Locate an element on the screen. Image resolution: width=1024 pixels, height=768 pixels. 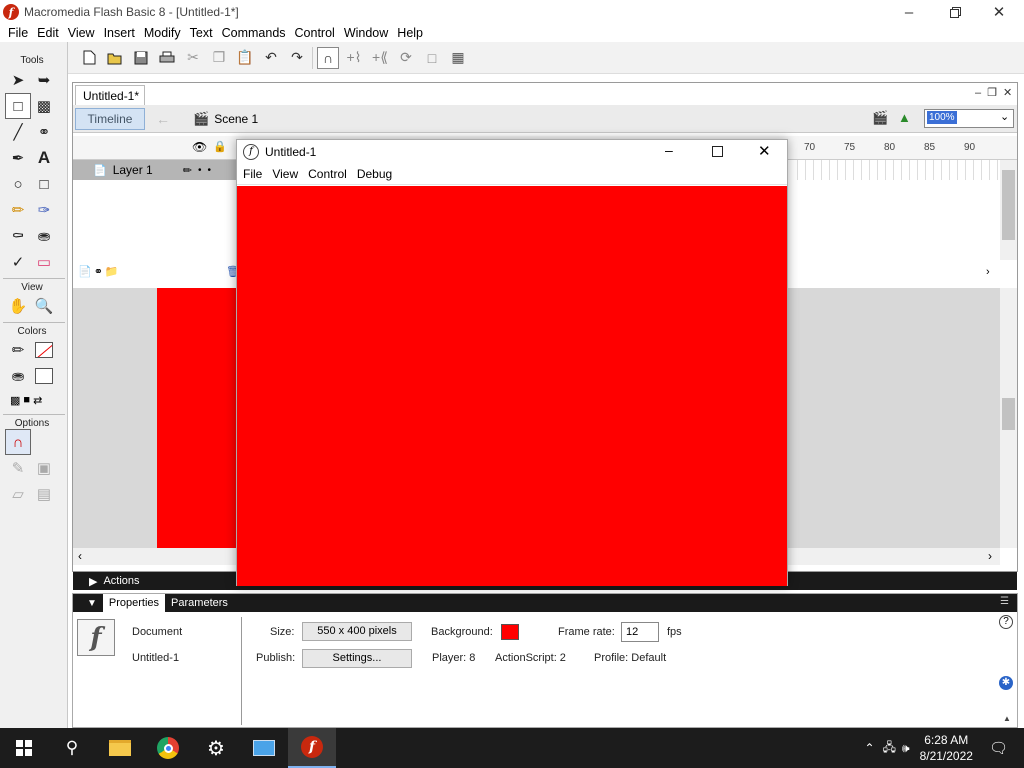
start-button is located at coordinates (24, 748).